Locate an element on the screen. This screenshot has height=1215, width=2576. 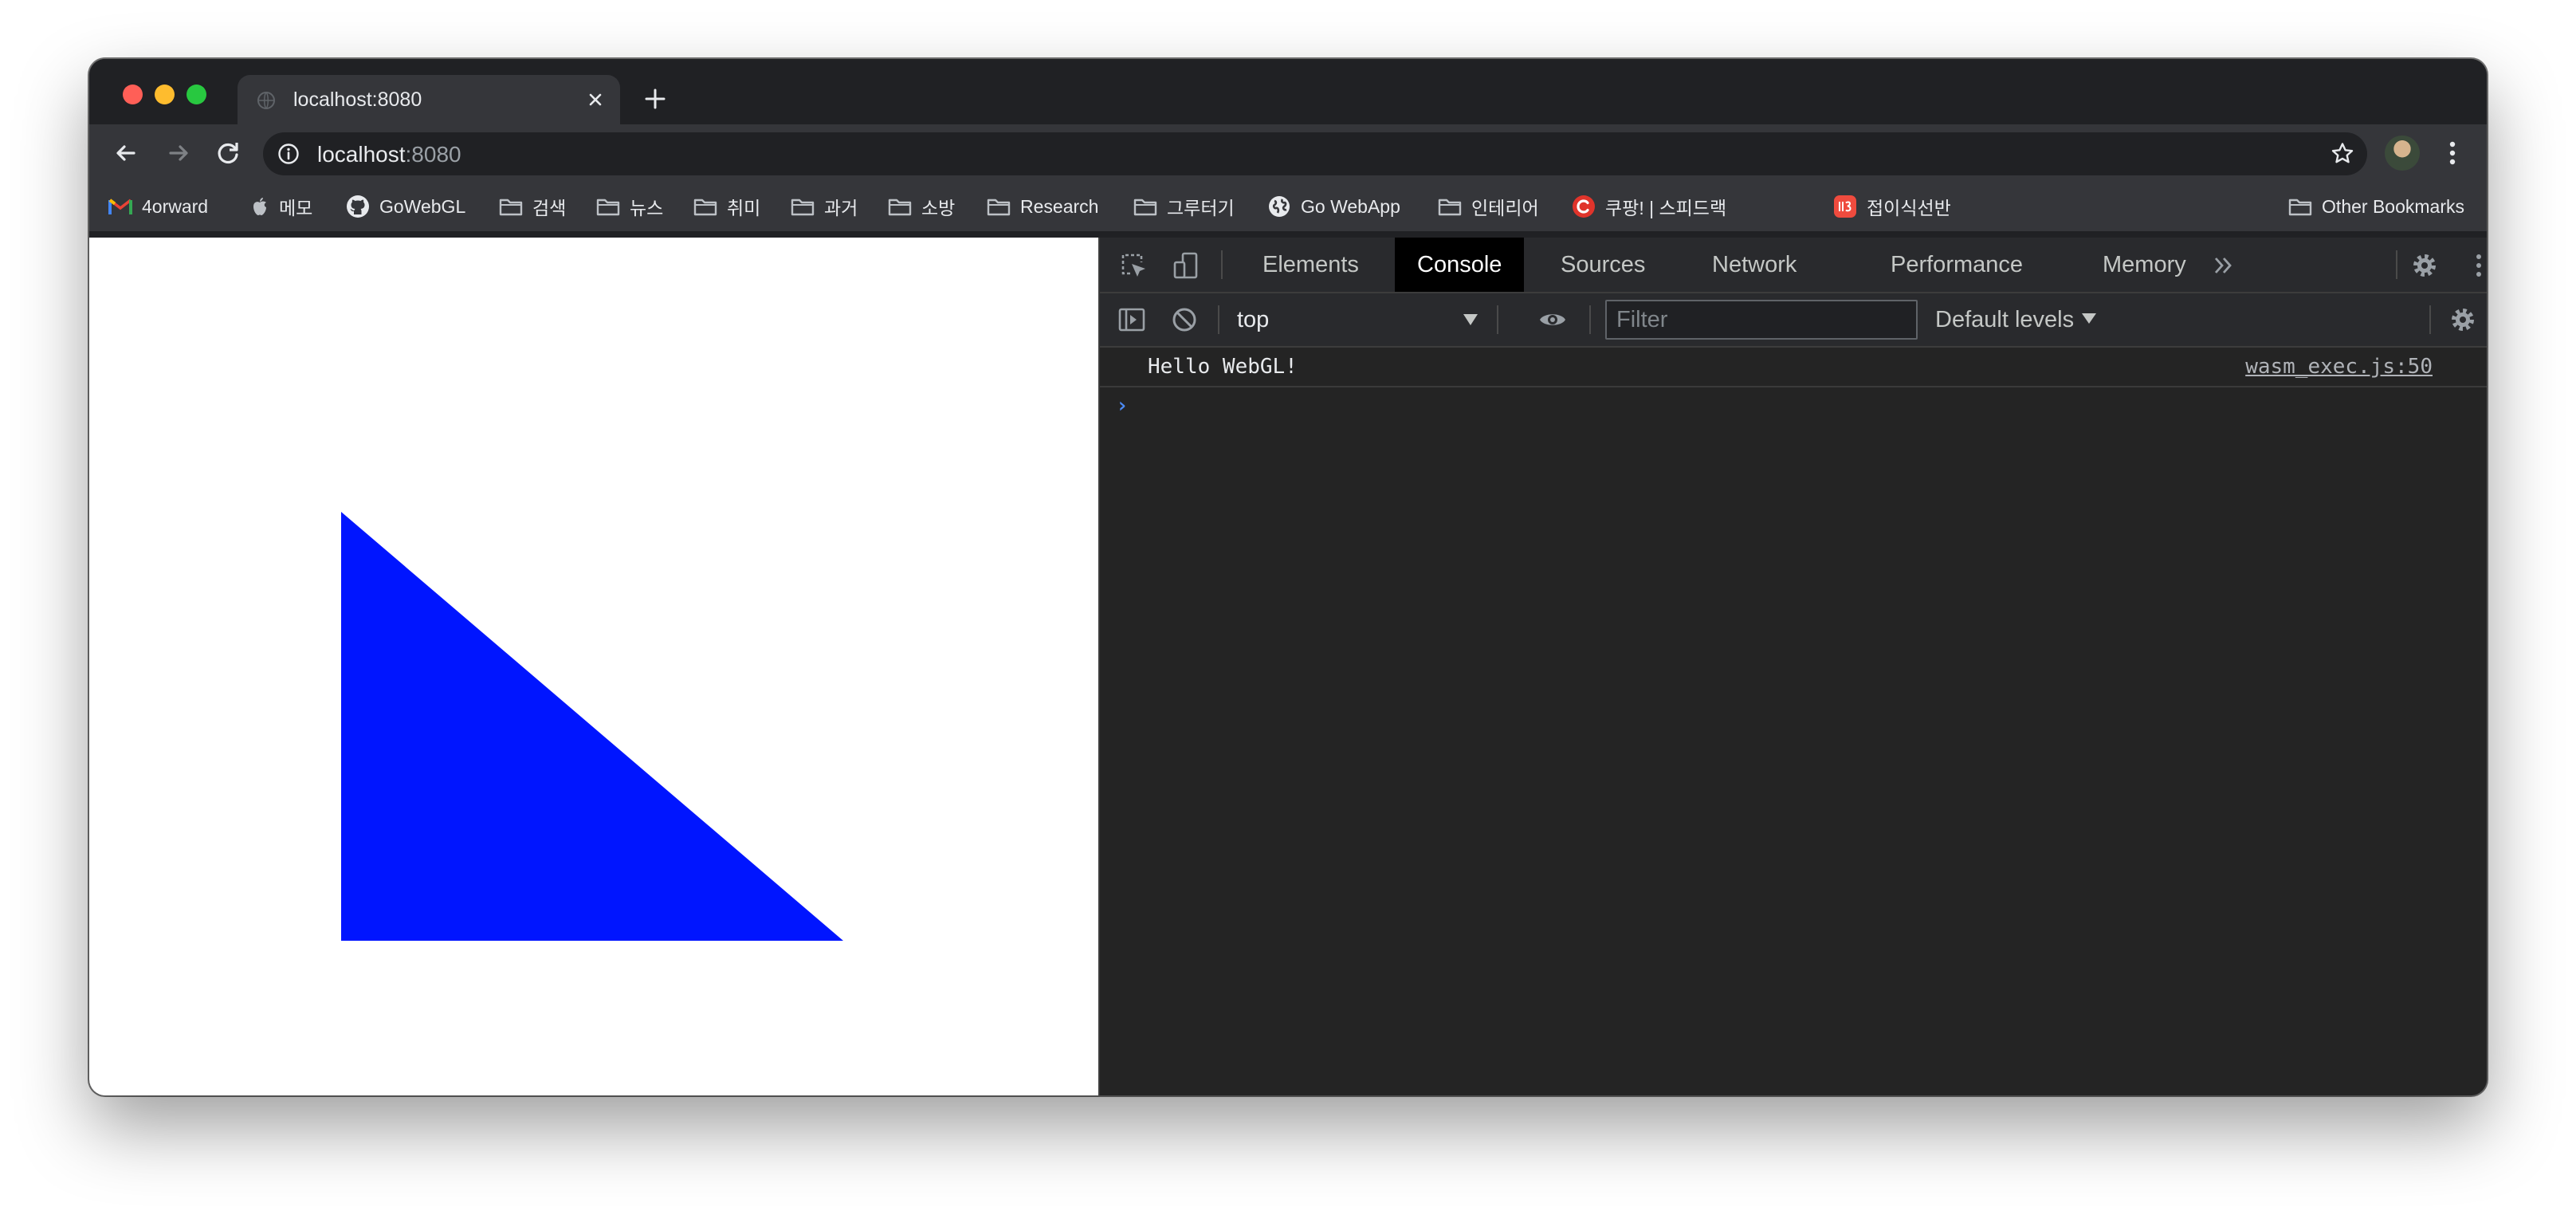
apple-icon is located at coordinates (259, 207).